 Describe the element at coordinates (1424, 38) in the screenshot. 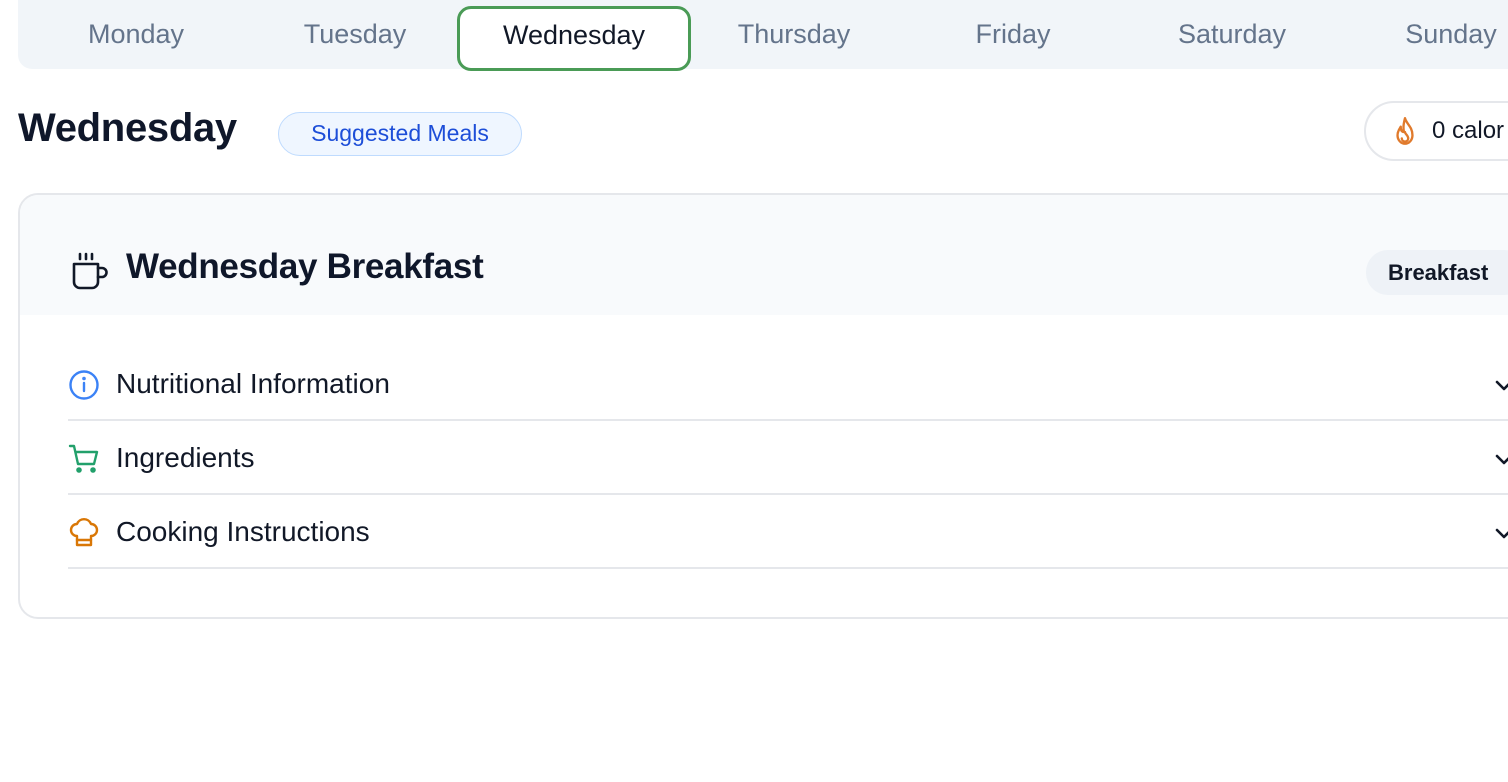

I see `tab-sunday: Sunday` at that location.